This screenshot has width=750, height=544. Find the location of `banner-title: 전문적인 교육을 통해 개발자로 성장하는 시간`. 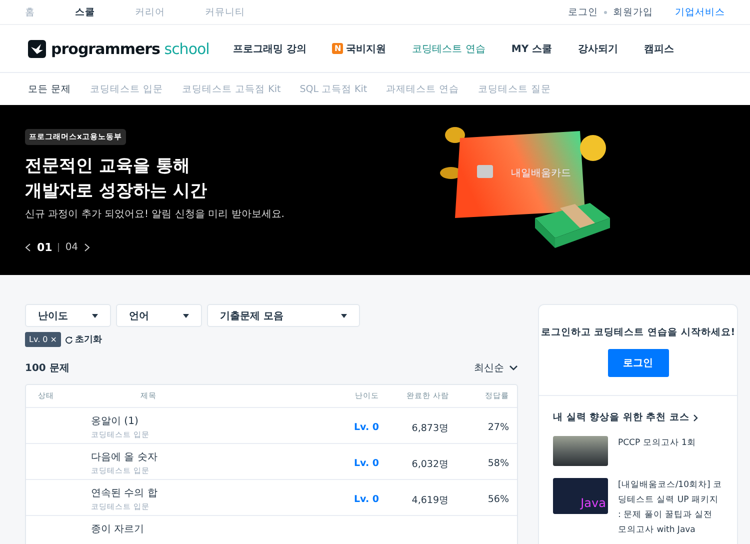

banner-title: 전문적인 교육을 통해 개발자로 성장하는 시간 is located at coordinates (116, 179).